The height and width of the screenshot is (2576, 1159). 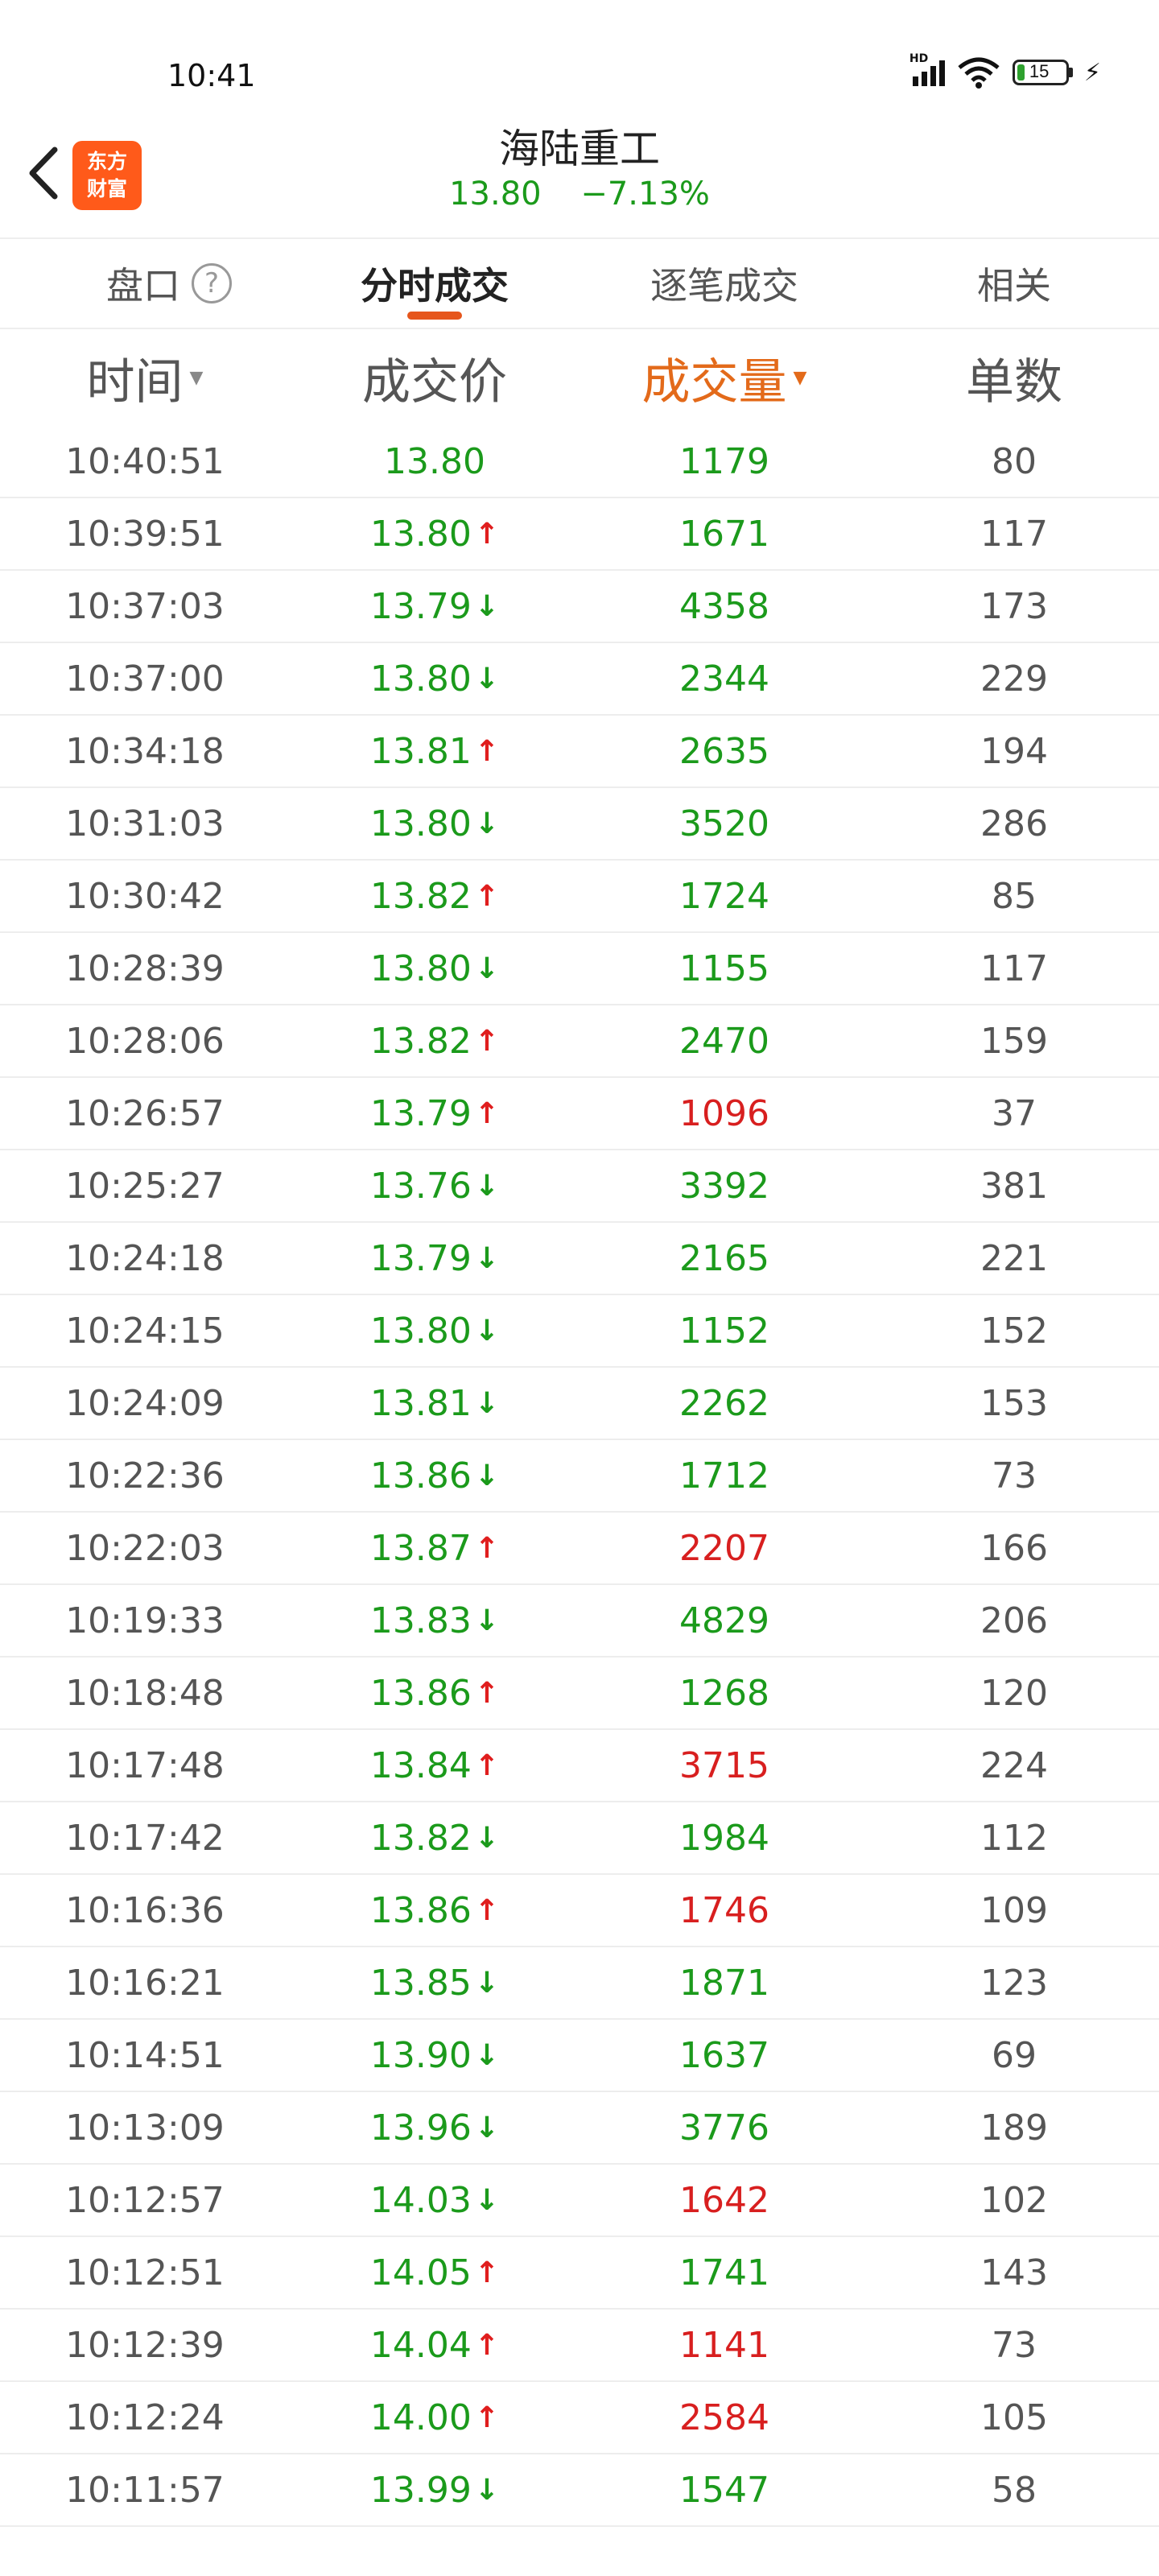 I want to click on tab-bar: 盘口 ? 分时成交 逐笔成交 相关, so click(x=579, y=283).